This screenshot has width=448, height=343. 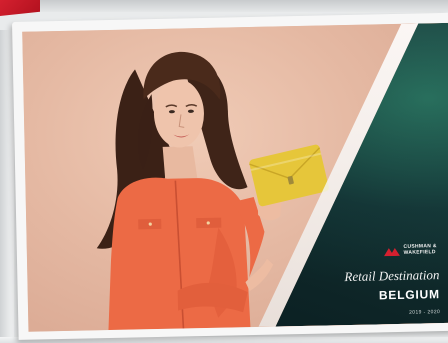 I want to click on logo-wordmark: CUSHMAN & WAKEFIELD, so click(x=419, y=249).